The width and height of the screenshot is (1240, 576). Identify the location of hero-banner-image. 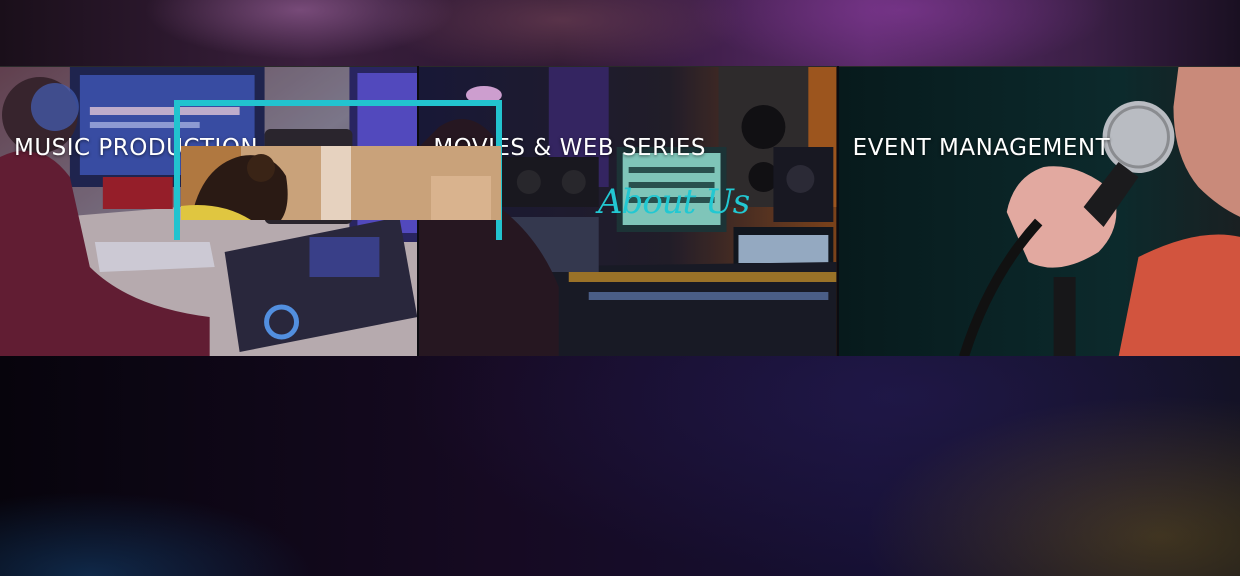
(620, 33).